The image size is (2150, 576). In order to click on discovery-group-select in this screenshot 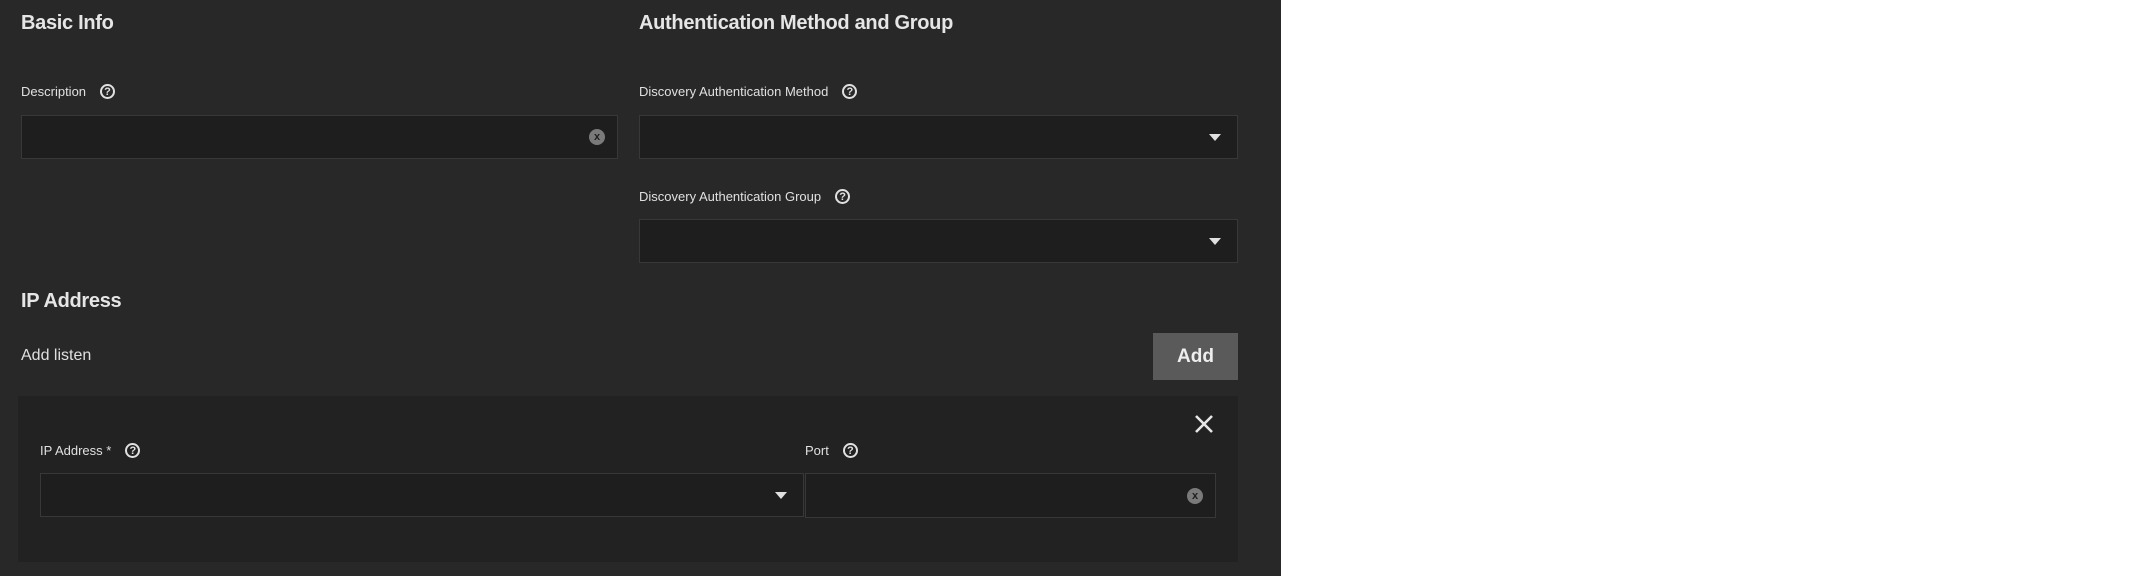, I will do `click(938, 241)`.